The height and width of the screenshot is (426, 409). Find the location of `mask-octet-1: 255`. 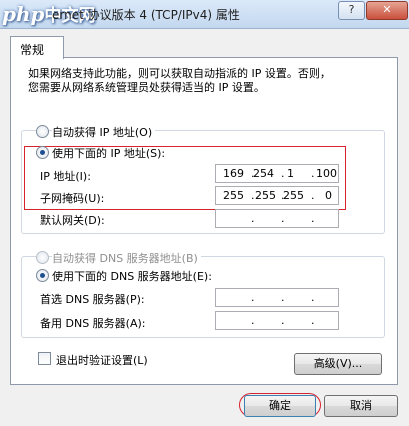

mask-octet-1: 255 is located at coordinates (233, 195).